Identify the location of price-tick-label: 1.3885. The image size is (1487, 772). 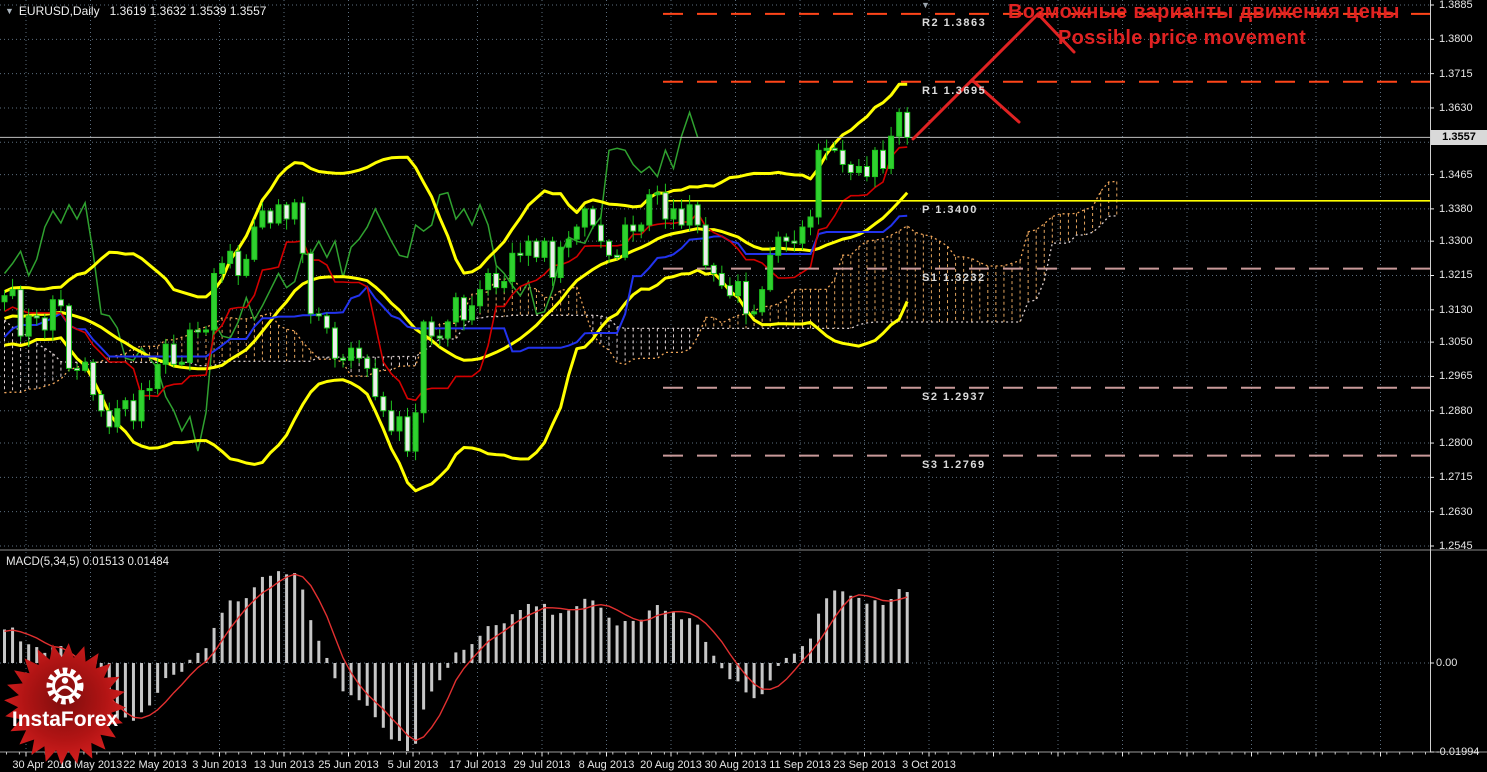
(1456, 5).